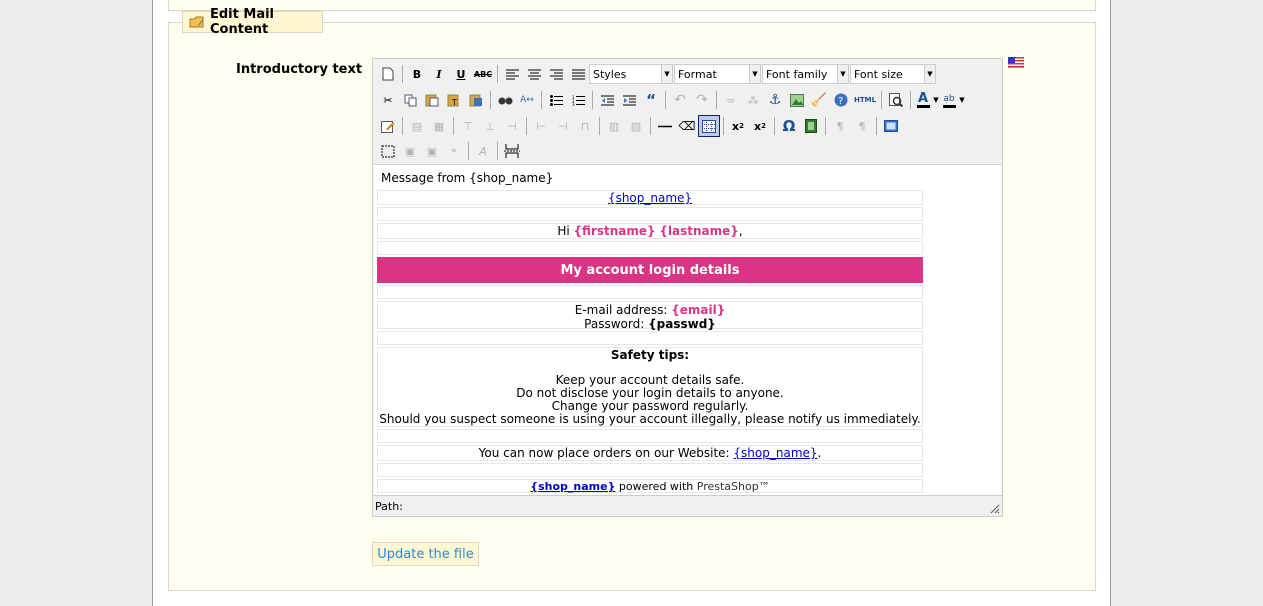 Image resolution: width=1263 pixels, height=606 pixels. What do you see at coordinates (717, 74) in the screenshot?
I see `format-select: Format ▼` at bounding box center [717, 74].